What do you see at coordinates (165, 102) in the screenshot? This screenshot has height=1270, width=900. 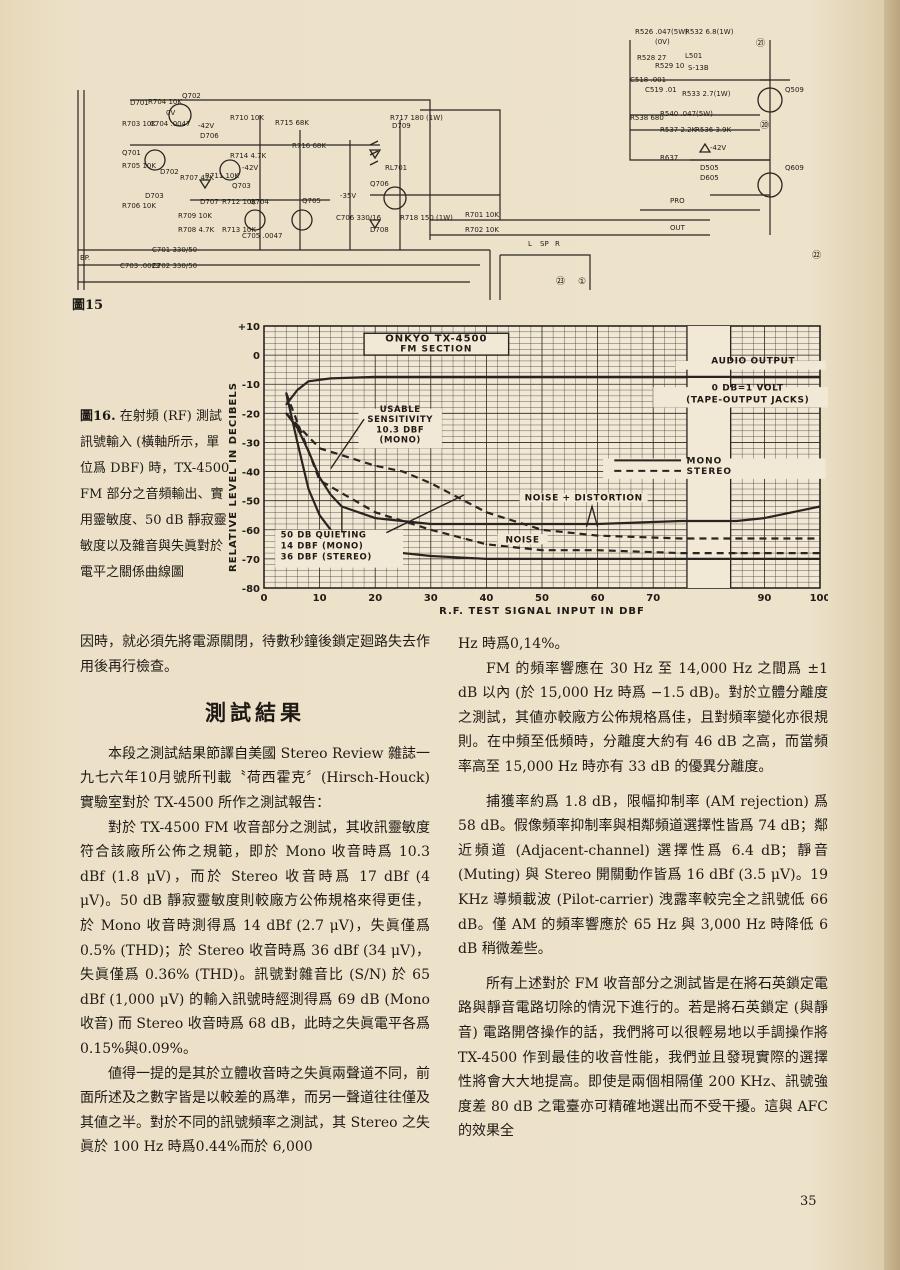 I see `component-label: R704 10K` at bounding box center [165, 102].